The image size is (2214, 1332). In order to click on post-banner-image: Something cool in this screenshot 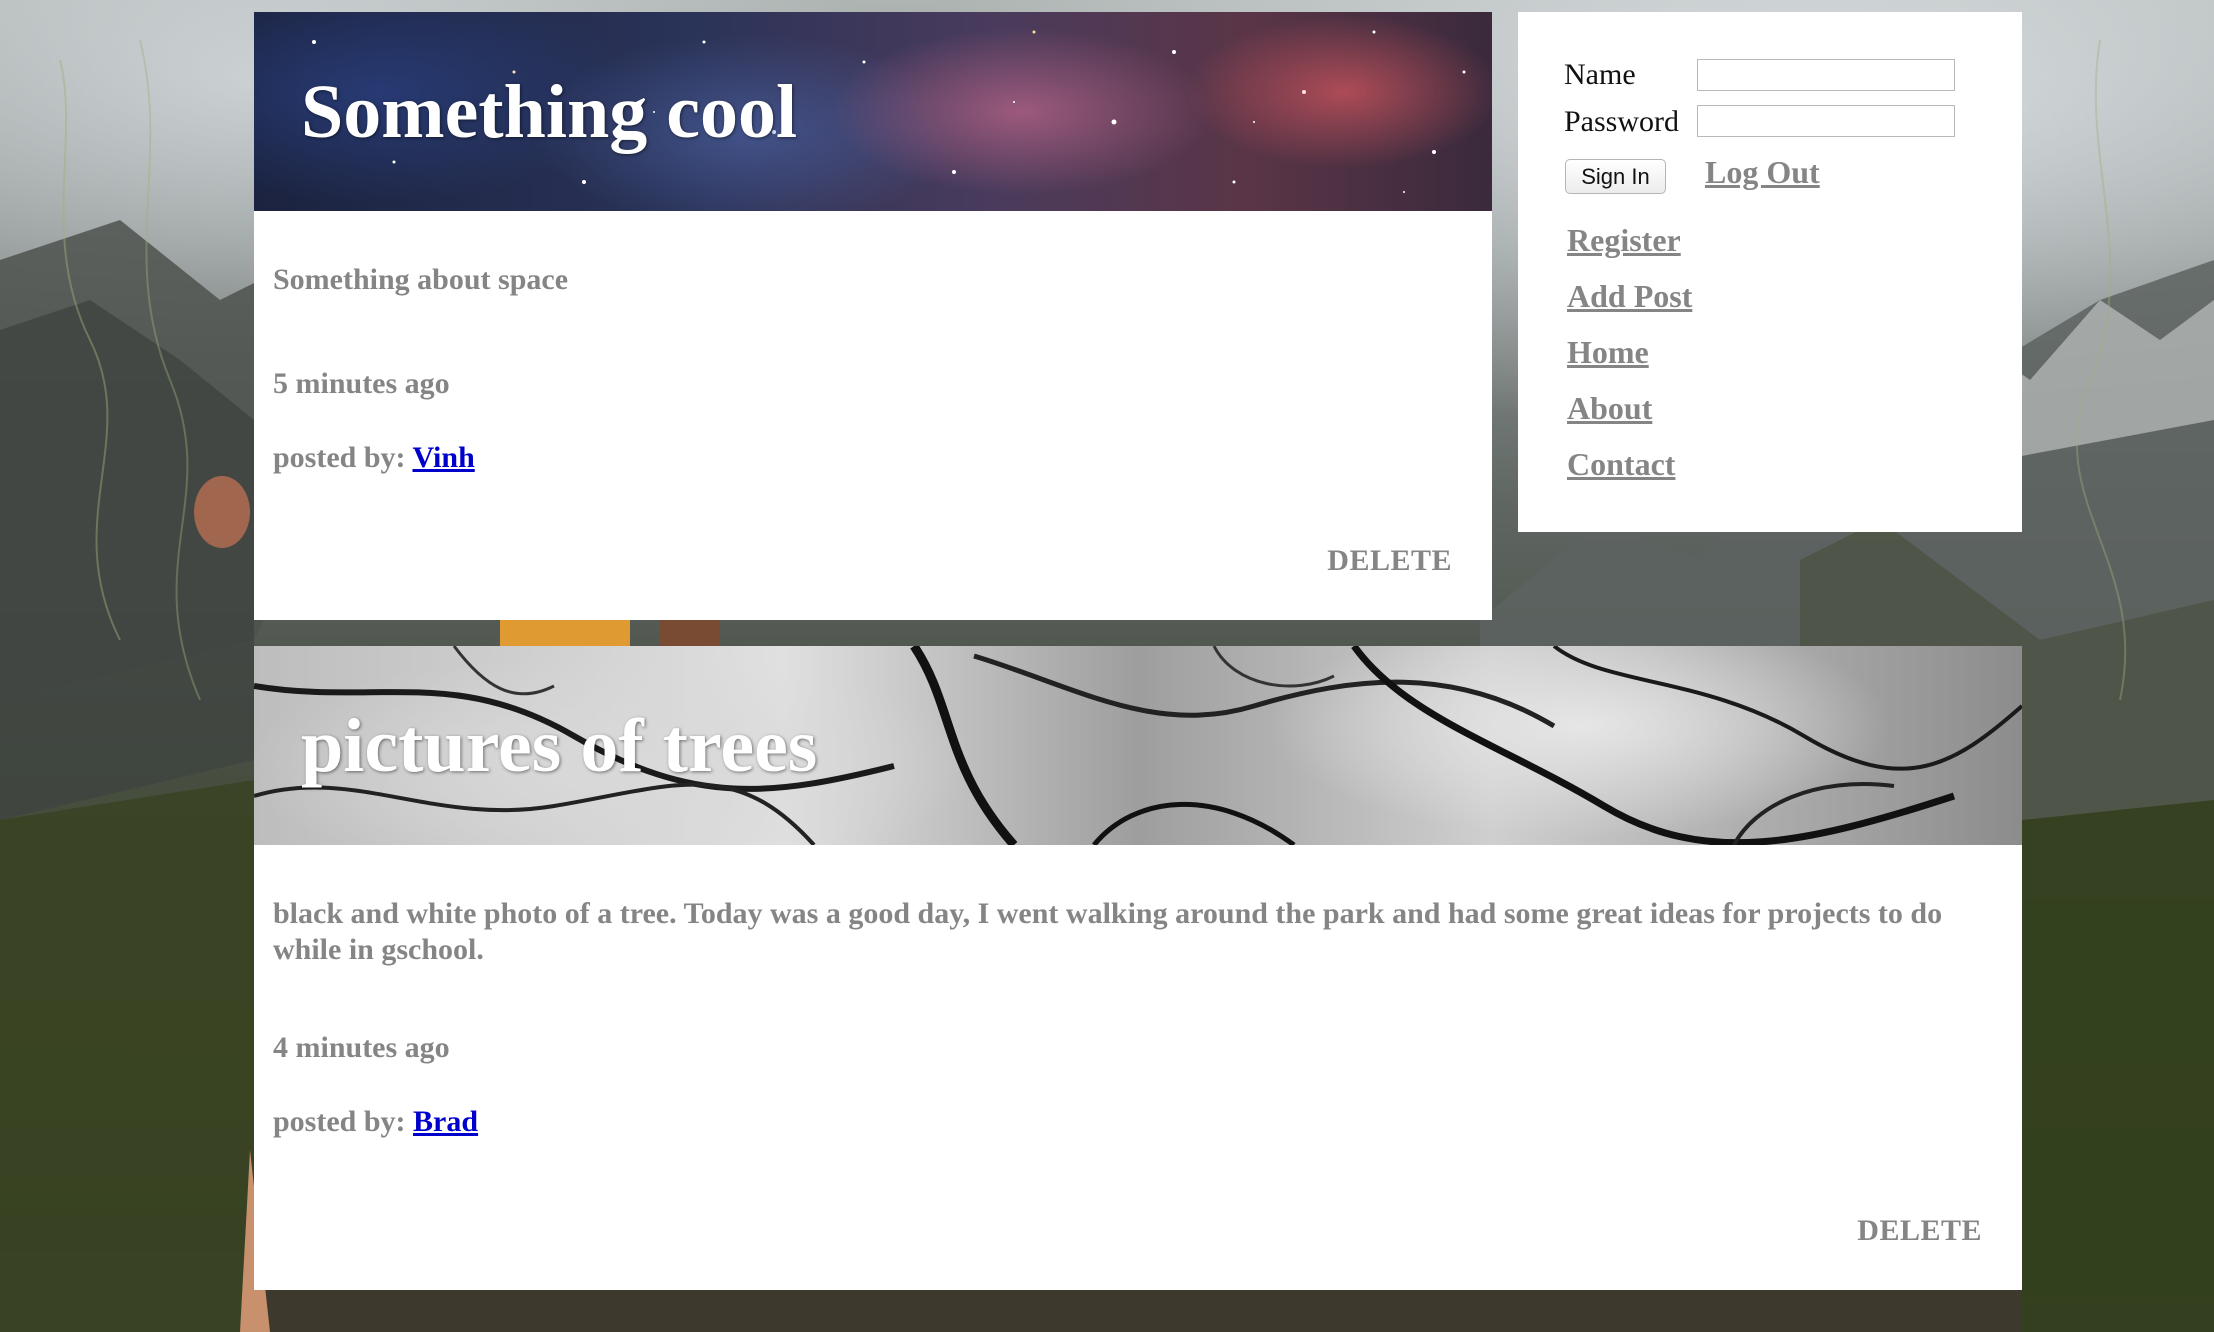, I will do `click(873, 111)`.